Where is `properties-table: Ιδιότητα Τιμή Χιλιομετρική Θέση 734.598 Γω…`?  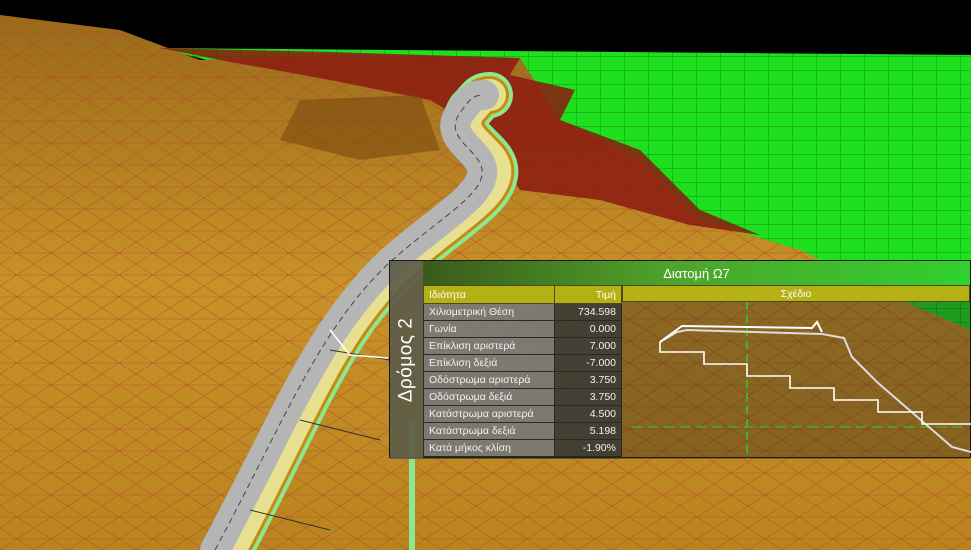 properties-table: Ιδιότητα Τιμή Χιλιομετρική Θέση 734.598 Γω… is located at coordinates (522, 371).